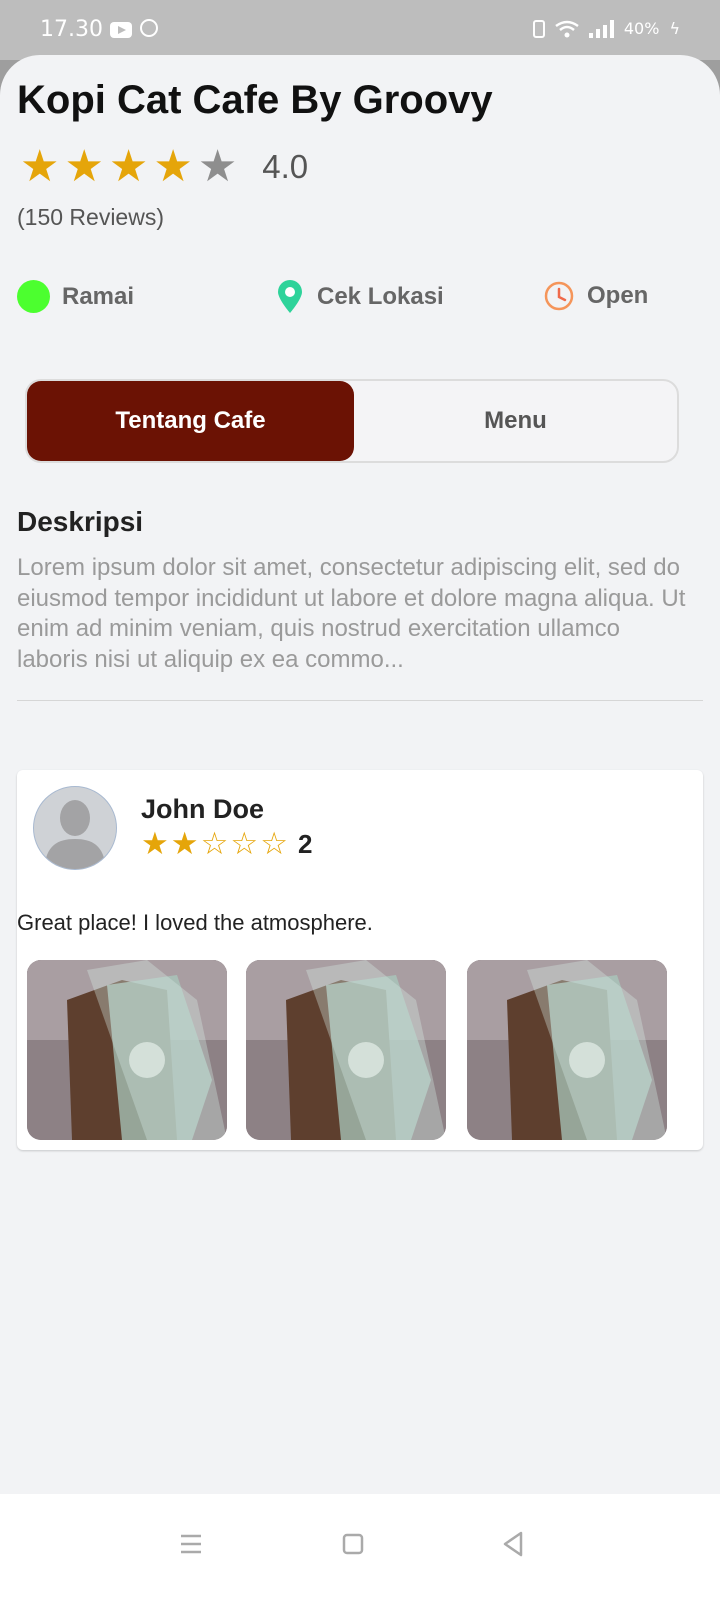 Image resolution: width=720 pixels, height=1600 pixels. Describe the element at coordinates (353, 1544) in the screenshot. I see `home-icon` at that location.